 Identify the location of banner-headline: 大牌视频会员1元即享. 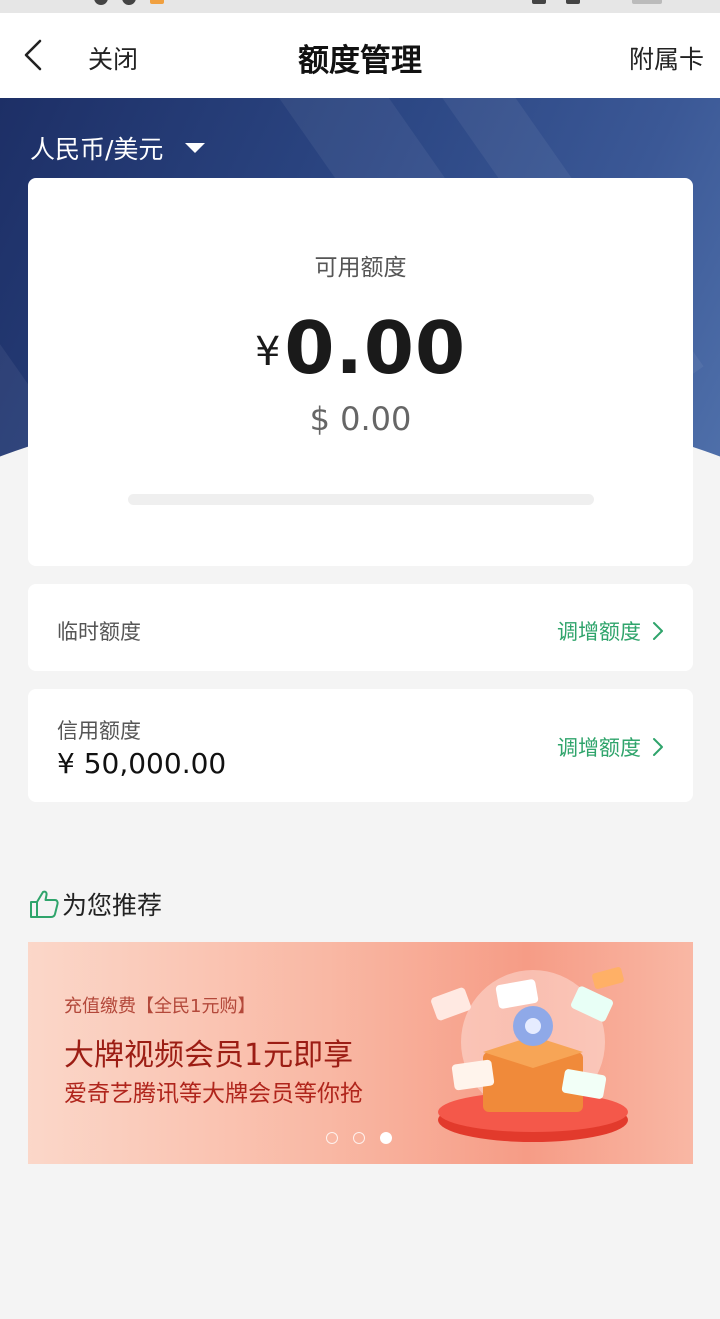
(209, 1055).